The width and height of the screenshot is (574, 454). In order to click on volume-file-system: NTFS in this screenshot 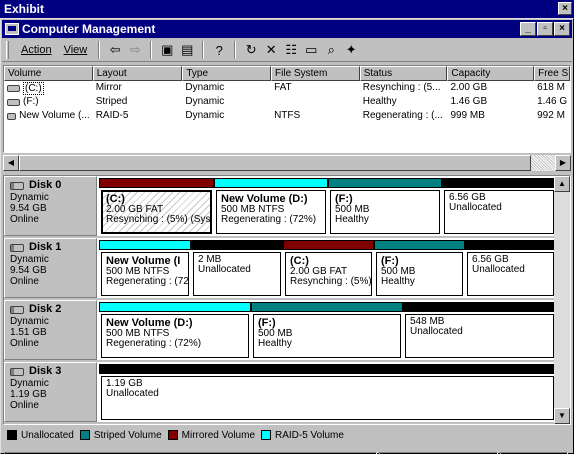, I will do `click(287, 115)`.